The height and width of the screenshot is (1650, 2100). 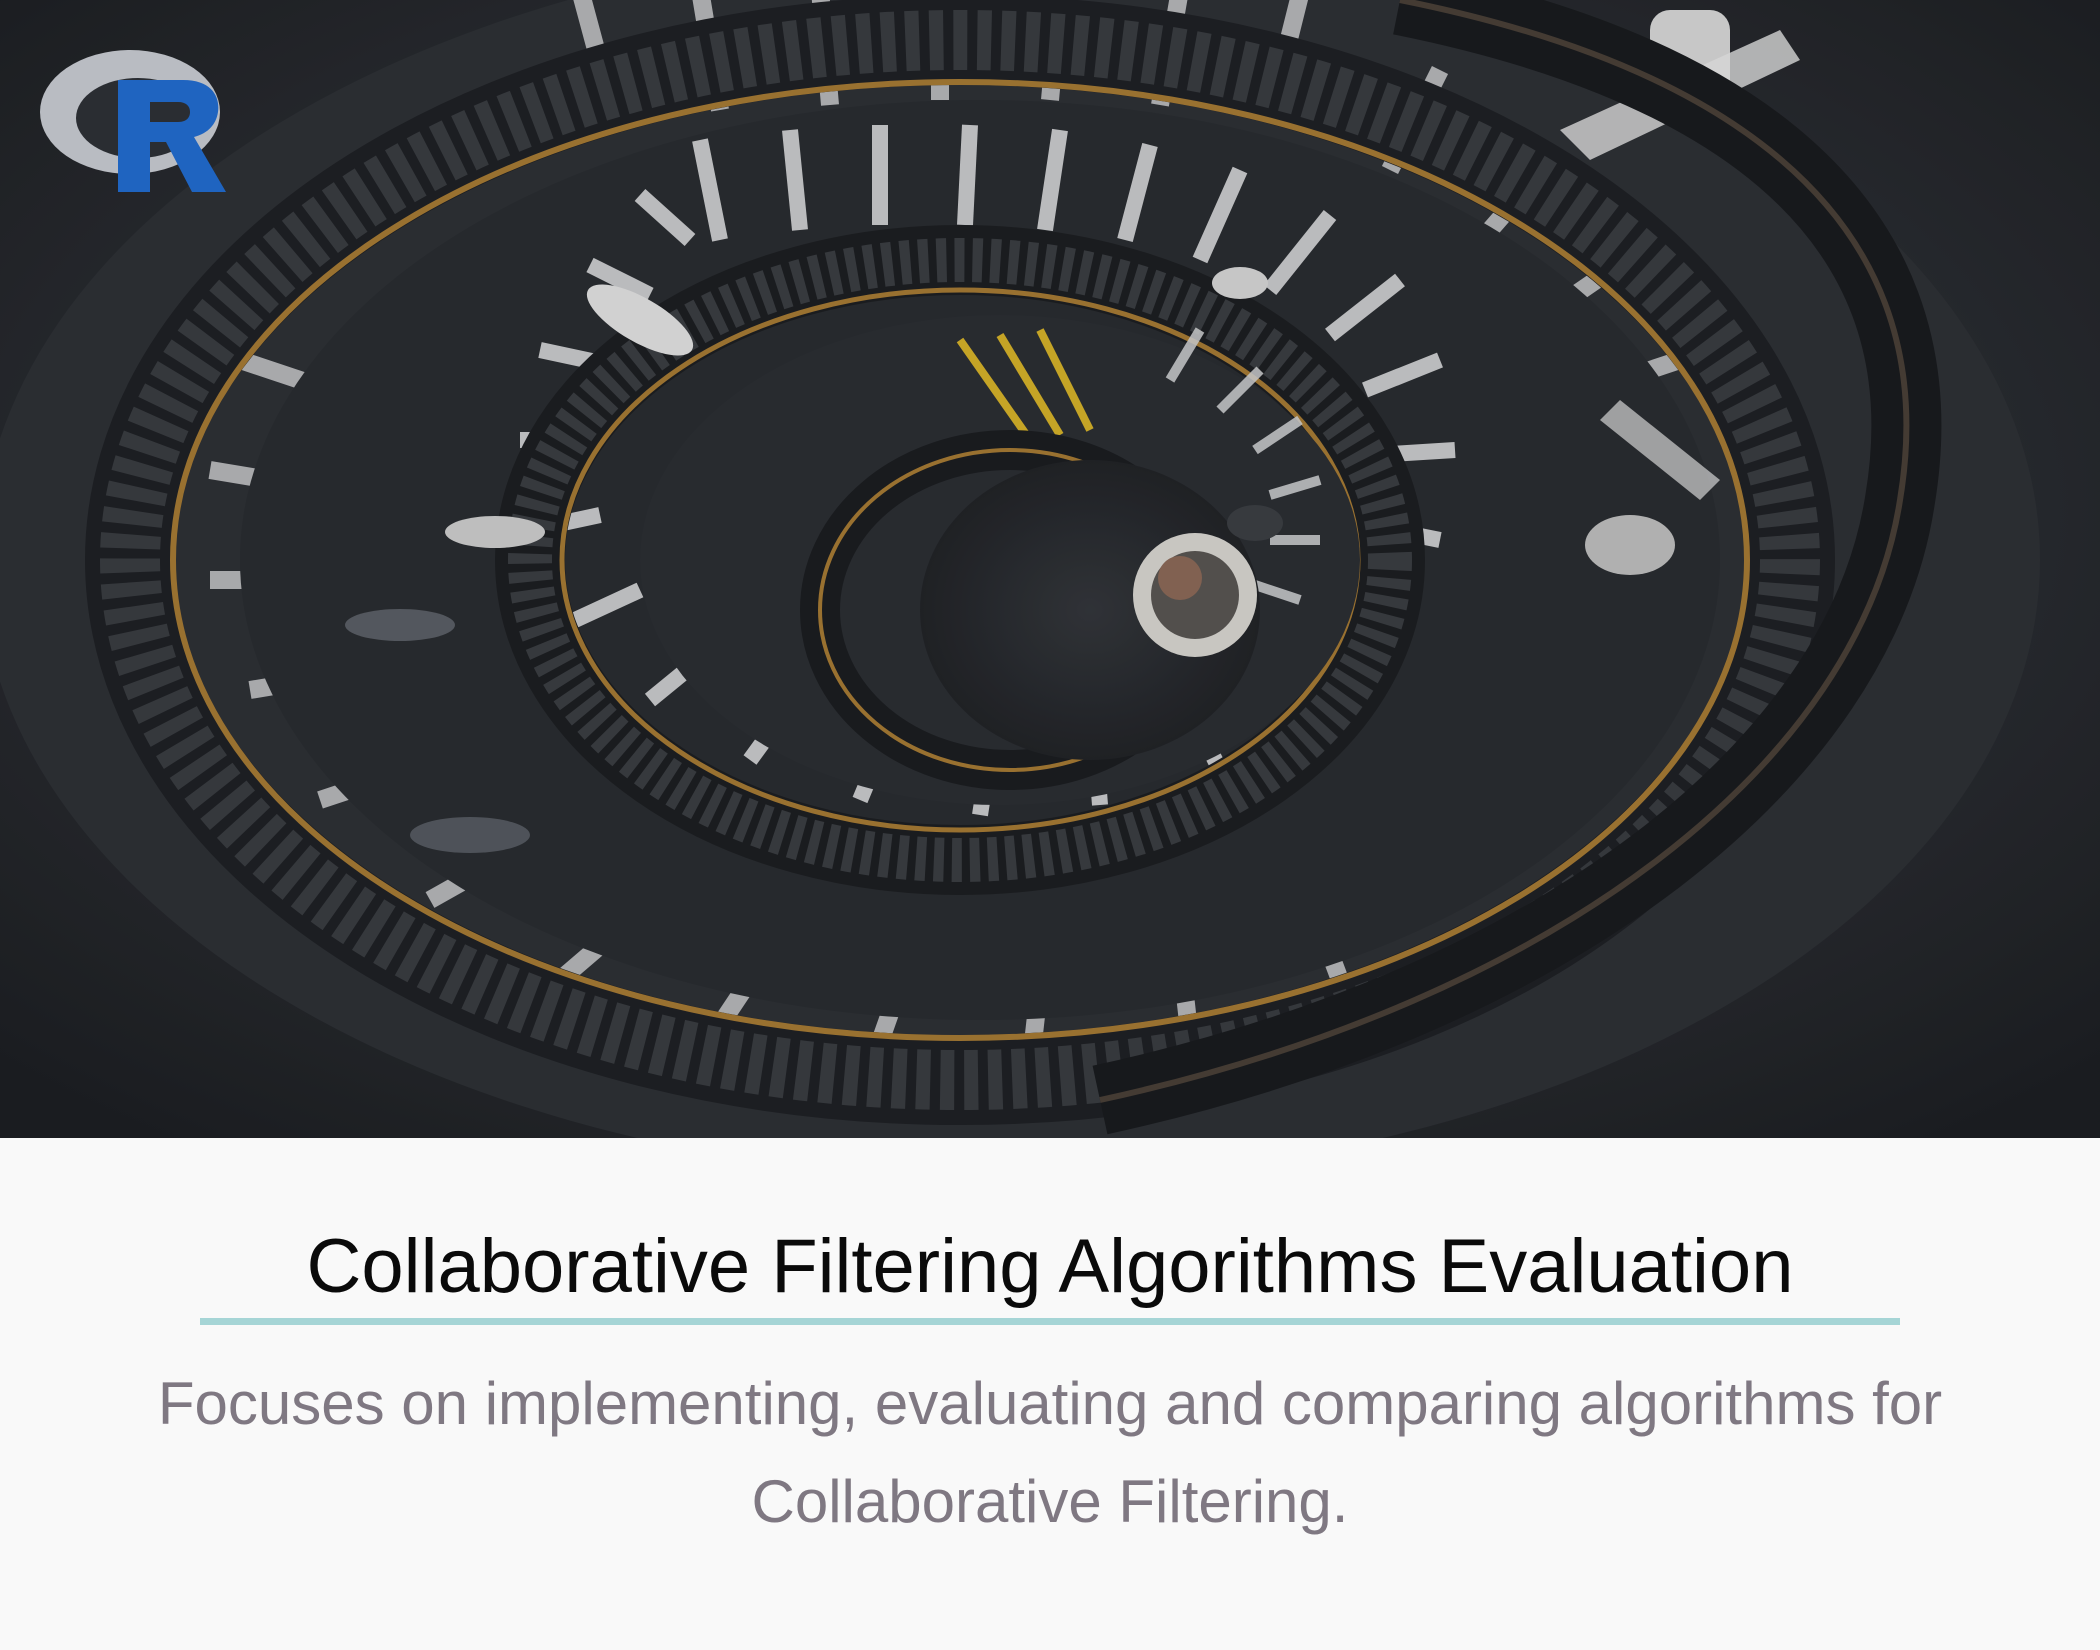 I want to click on r-logo, so click(x=133, y=121).